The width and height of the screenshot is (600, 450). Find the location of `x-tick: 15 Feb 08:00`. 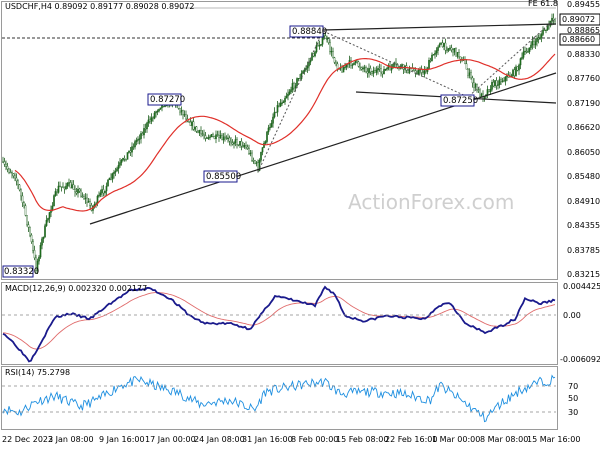

x-tick: 15 Feb 08:00 is located at coordinates (362, 439).